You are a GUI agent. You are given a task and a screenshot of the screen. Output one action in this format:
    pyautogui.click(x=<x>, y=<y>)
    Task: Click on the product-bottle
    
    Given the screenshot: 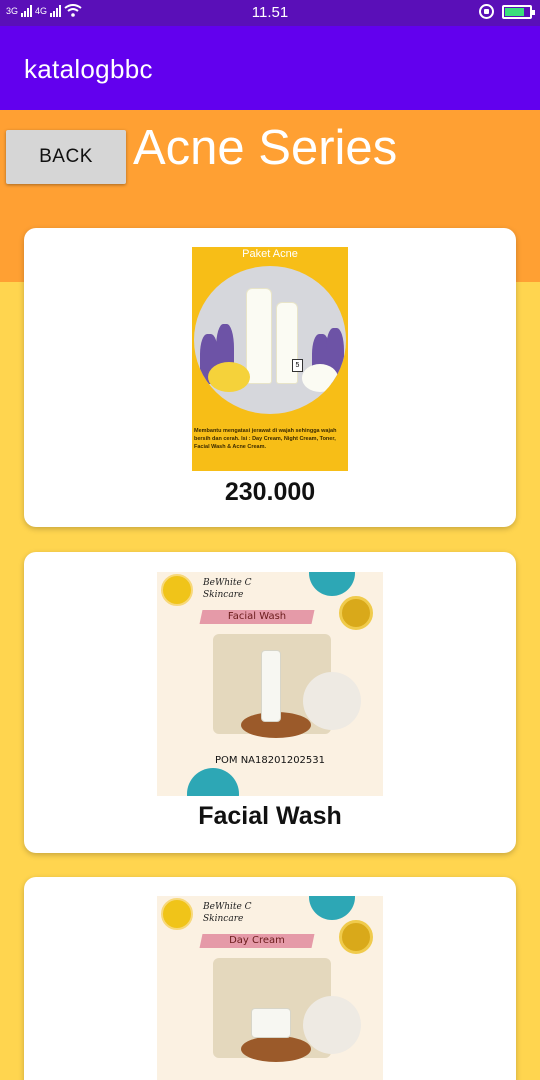 What is the action you would take?
    pyautogui.click(x=271, y=686)
    